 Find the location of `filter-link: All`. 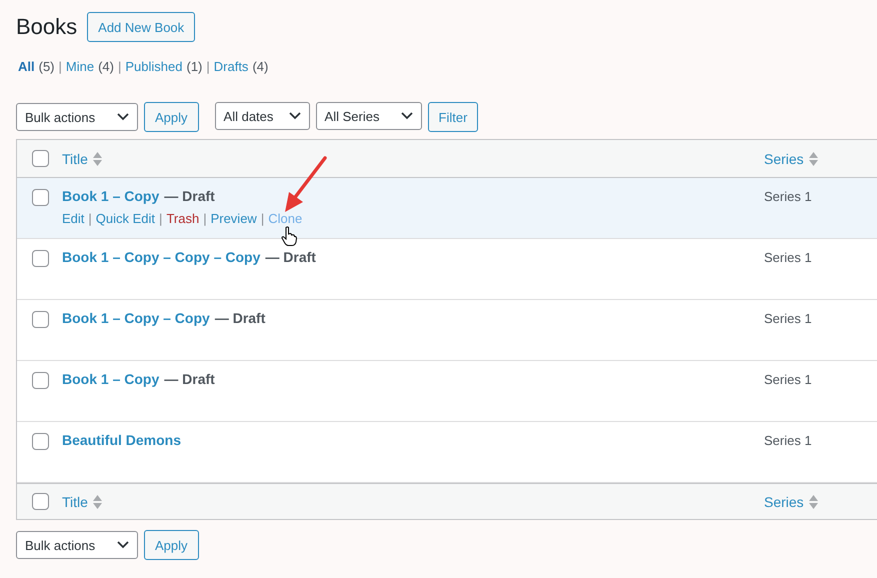

filter-link: All is located at coordinates (26, 66).